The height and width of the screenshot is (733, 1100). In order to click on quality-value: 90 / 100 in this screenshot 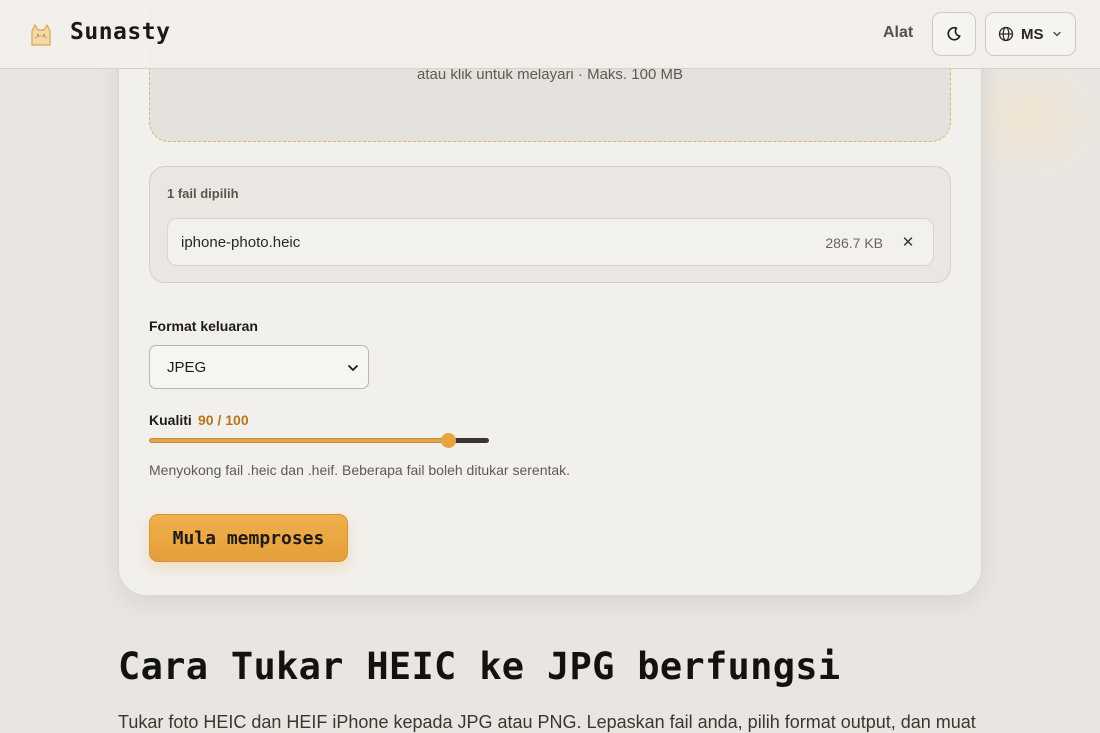, I will do `click(223, 420)`.